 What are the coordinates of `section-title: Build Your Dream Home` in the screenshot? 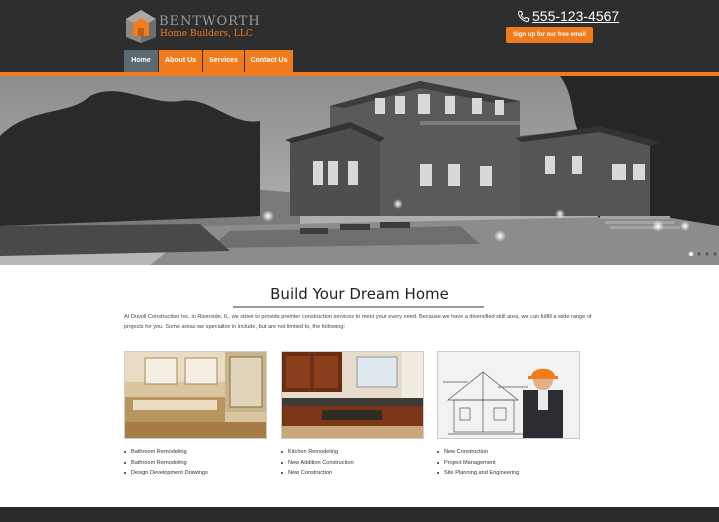 It's located at (359, 294).